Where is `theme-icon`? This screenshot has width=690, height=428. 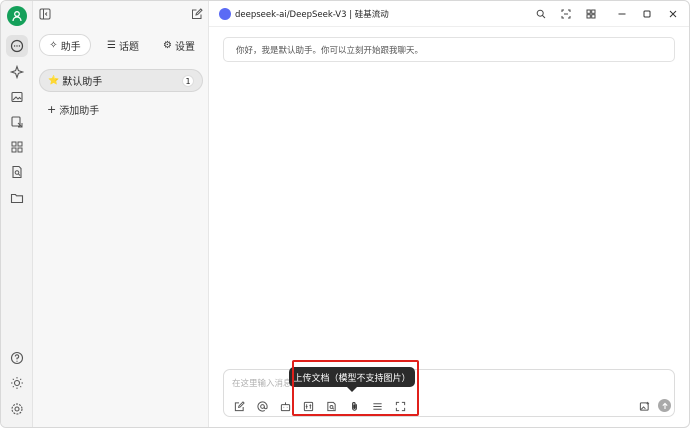
theme-icon is located at coordinates (17, 383).